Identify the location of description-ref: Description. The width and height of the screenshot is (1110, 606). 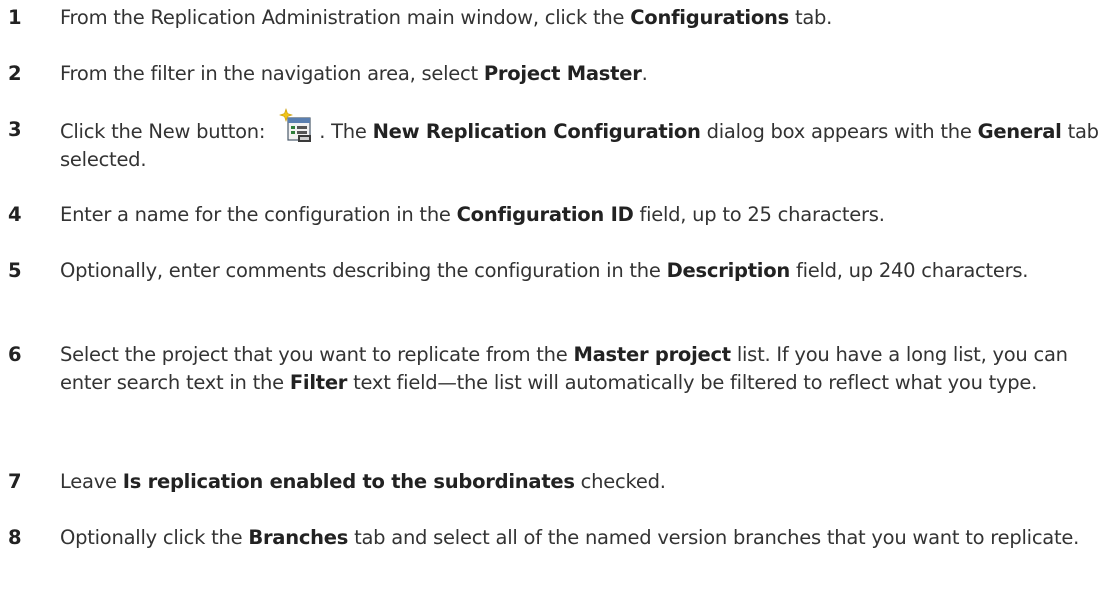
(728, 270).